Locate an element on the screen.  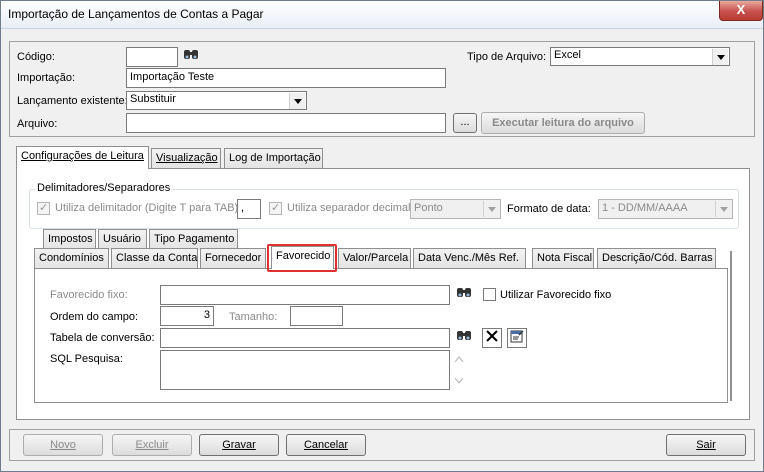
tab-condominios-label: Condomínios is located at coordinates (71, 258).